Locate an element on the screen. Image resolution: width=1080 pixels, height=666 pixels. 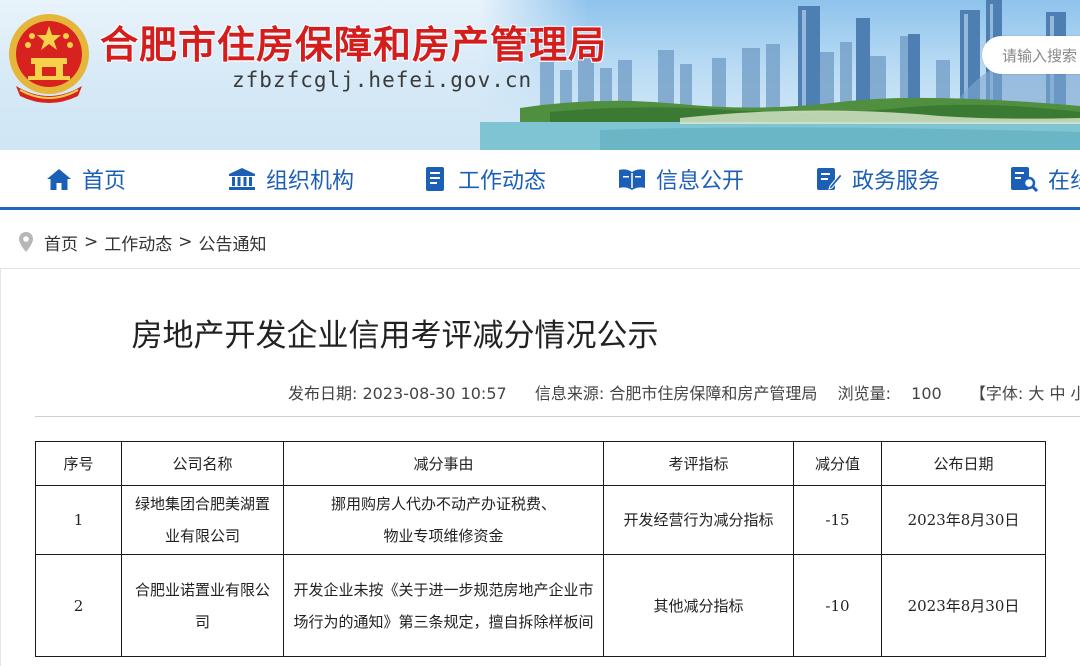
search-input: 请输入搜索 is located at coordinates (1031, 55).